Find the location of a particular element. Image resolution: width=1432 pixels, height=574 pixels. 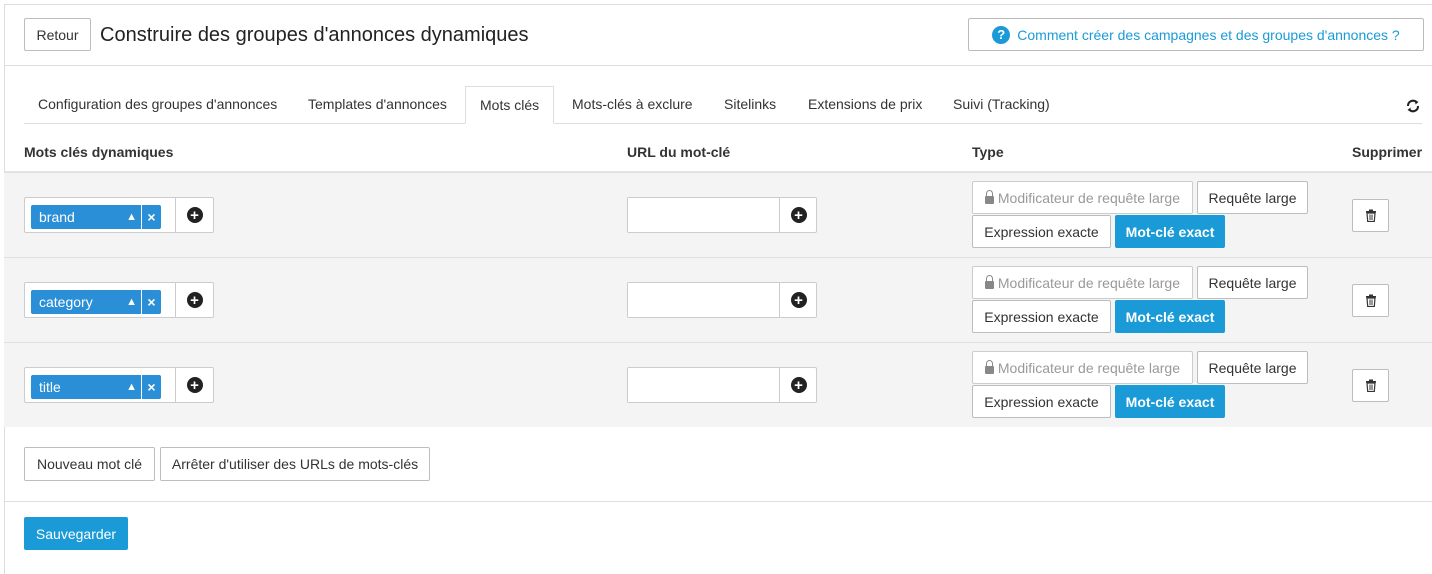

keyword-field: brand ▲ × + is located at coordinates (119, 215).